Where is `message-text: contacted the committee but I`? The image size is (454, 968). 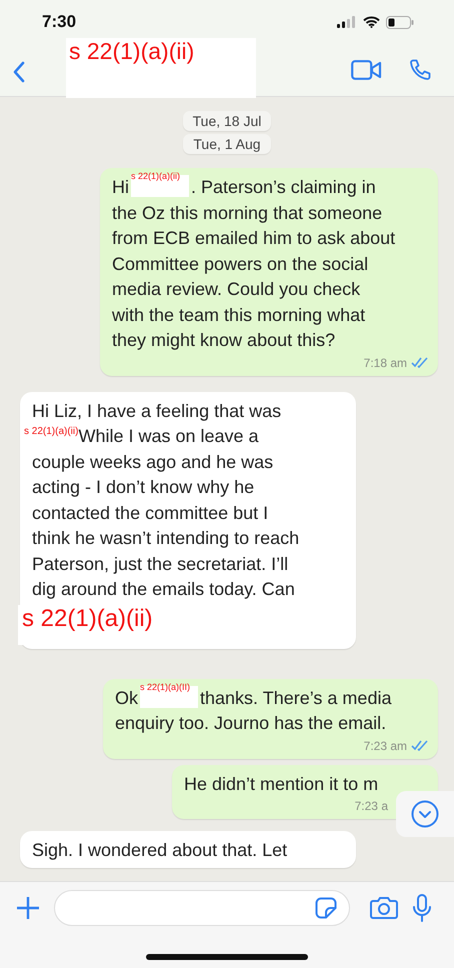 message-text: contacted the committee but I is located at coordinates (150, 512).